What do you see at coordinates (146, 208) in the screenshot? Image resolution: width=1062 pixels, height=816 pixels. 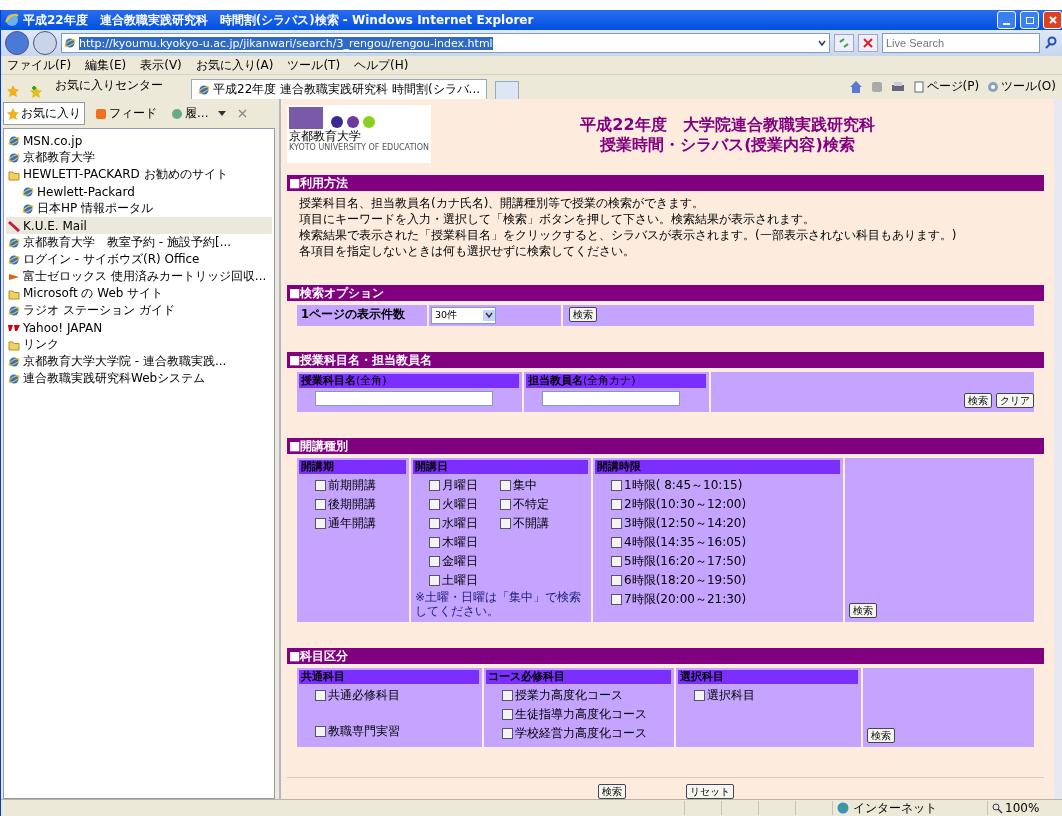 I see `favorite-item: 日本HP 情報ポータル` at bounding box center [146, 208].